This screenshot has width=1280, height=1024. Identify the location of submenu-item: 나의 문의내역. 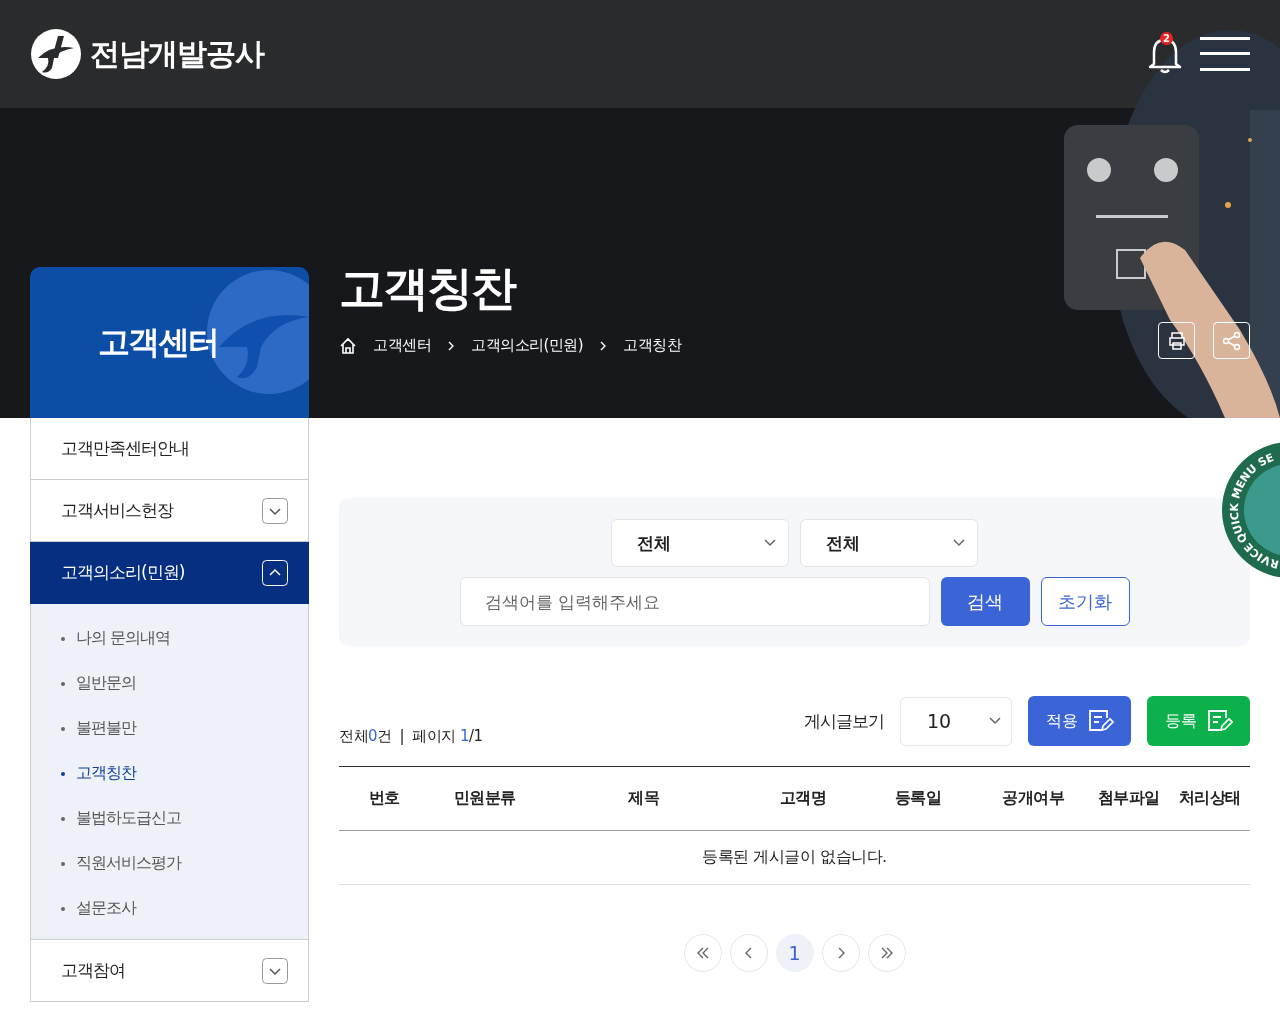
(169, 638).